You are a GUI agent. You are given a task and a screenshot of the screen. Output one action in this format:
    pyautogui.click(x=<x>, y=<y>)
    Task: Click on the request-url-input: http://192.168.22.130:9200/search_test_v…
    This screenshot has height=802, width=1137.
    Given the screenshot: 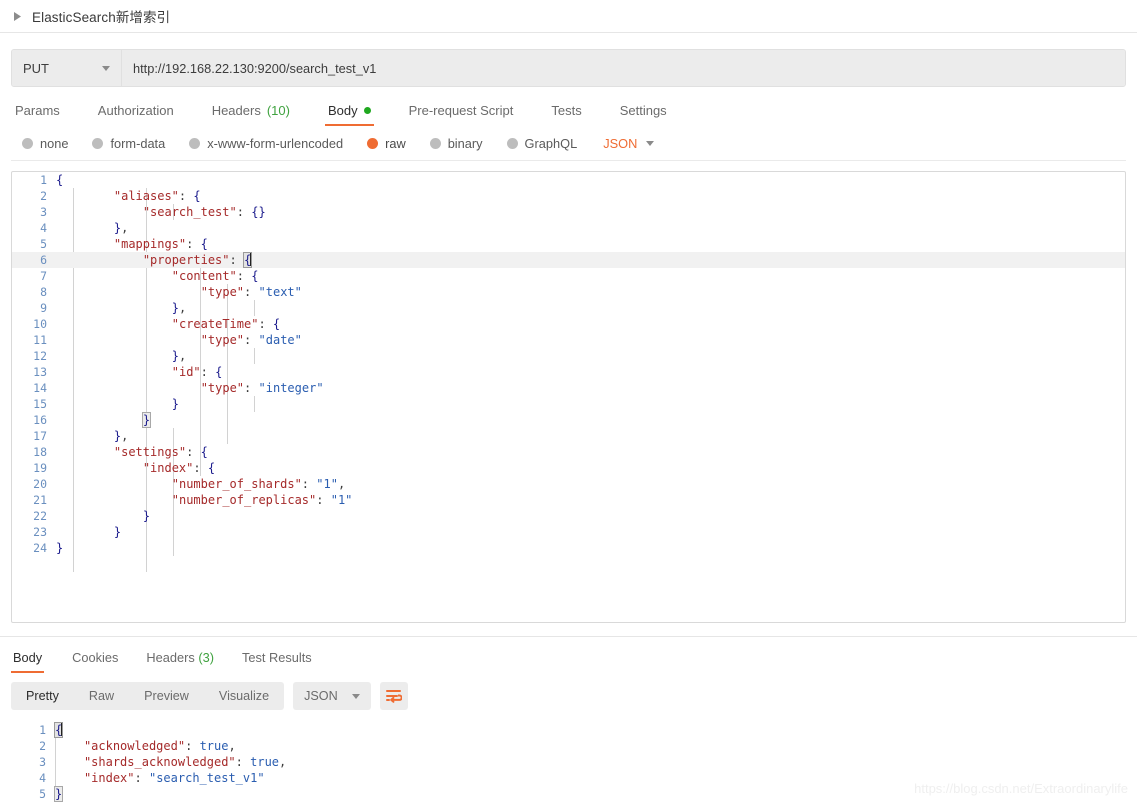 What is the action you would take?
    pyautogui.click(x=623, y=68)
    